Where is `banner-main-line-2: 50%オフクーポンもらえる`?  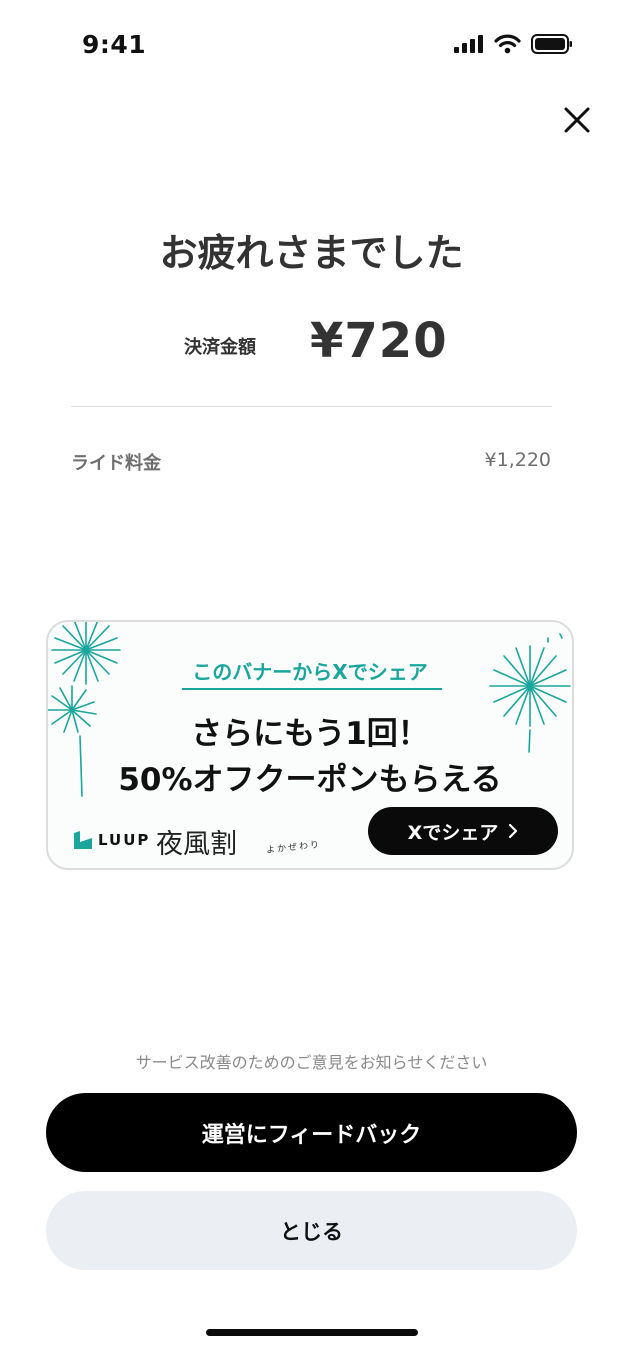 banner-main-line-2: 50%オフクーポンもらえる is located at coordinates (310, 780).